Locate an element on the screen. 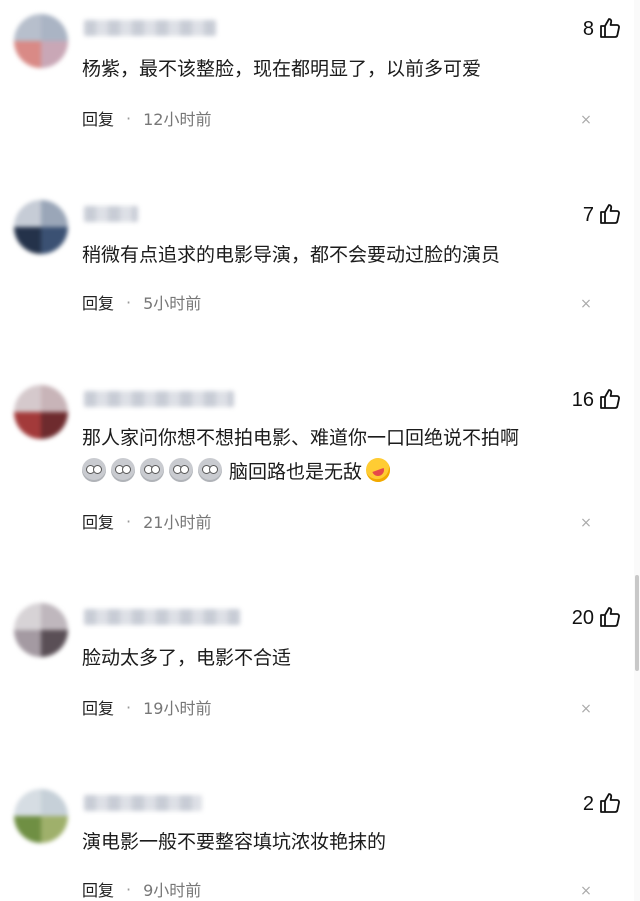  like-count: 2 is located at coordinates (588, 804).